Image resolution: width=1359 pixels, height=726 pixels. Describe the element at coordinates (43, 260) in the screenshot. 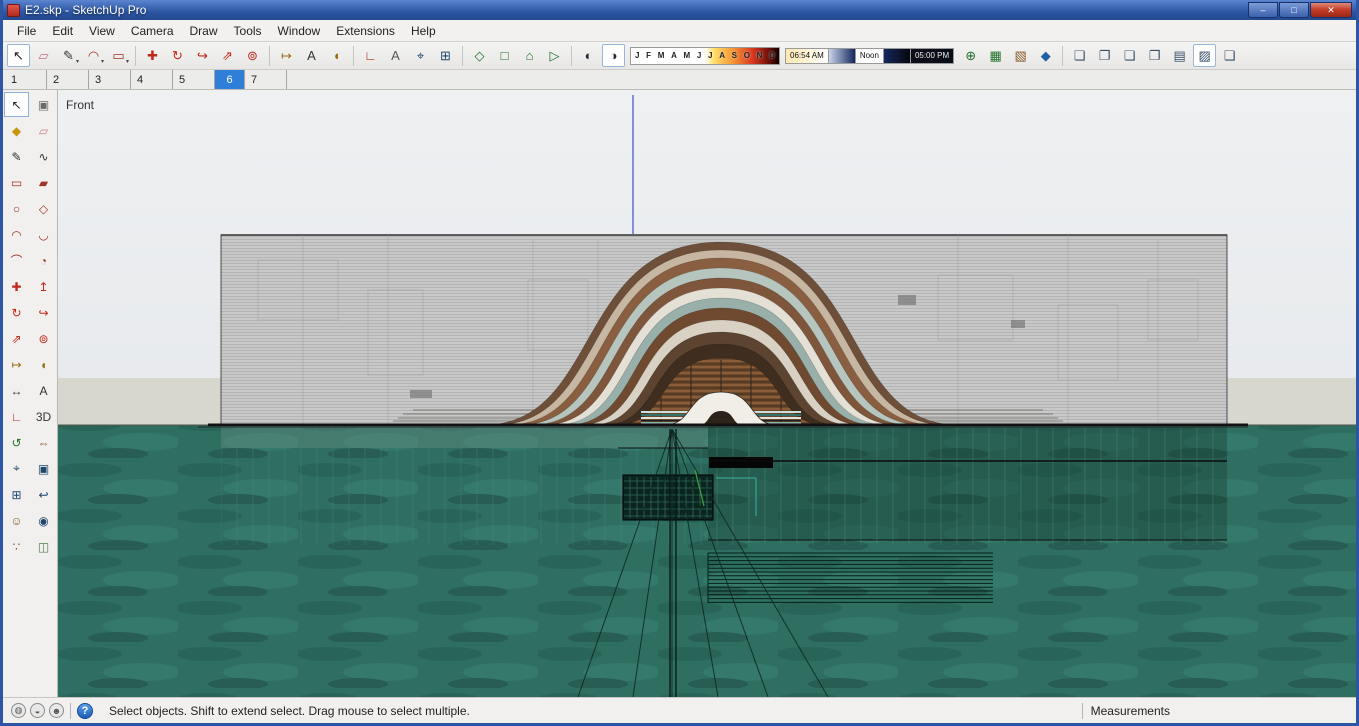

I see `pie-tool-button: ◔` at that location.